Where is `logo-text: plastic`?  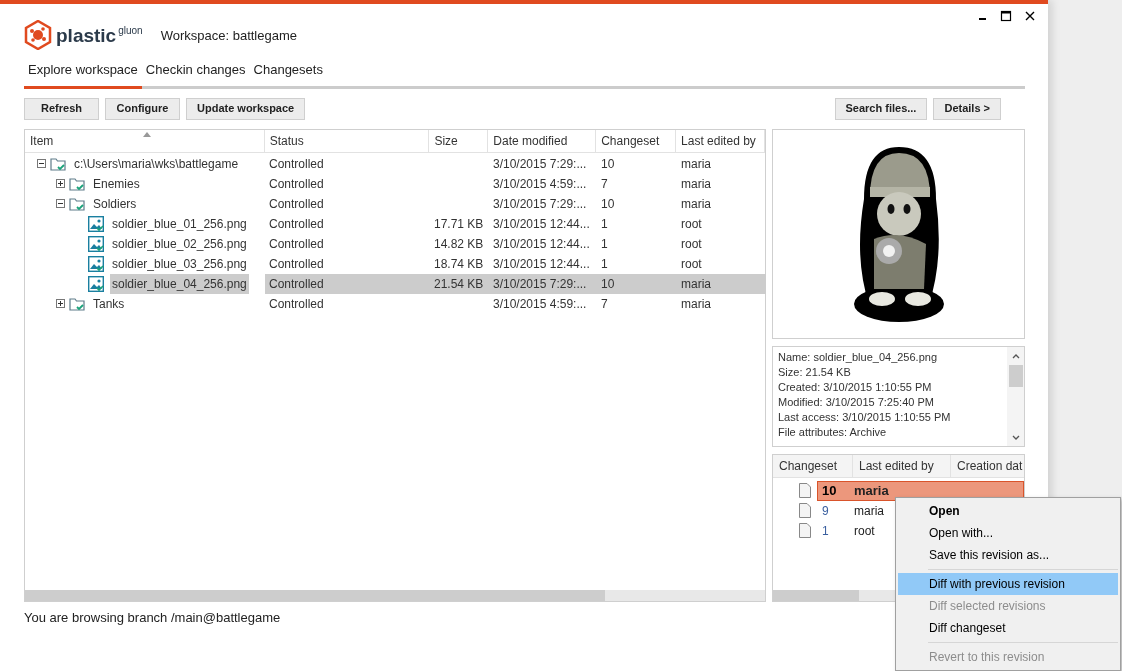 logo-text: plastic is located at coordinates (86, 35).